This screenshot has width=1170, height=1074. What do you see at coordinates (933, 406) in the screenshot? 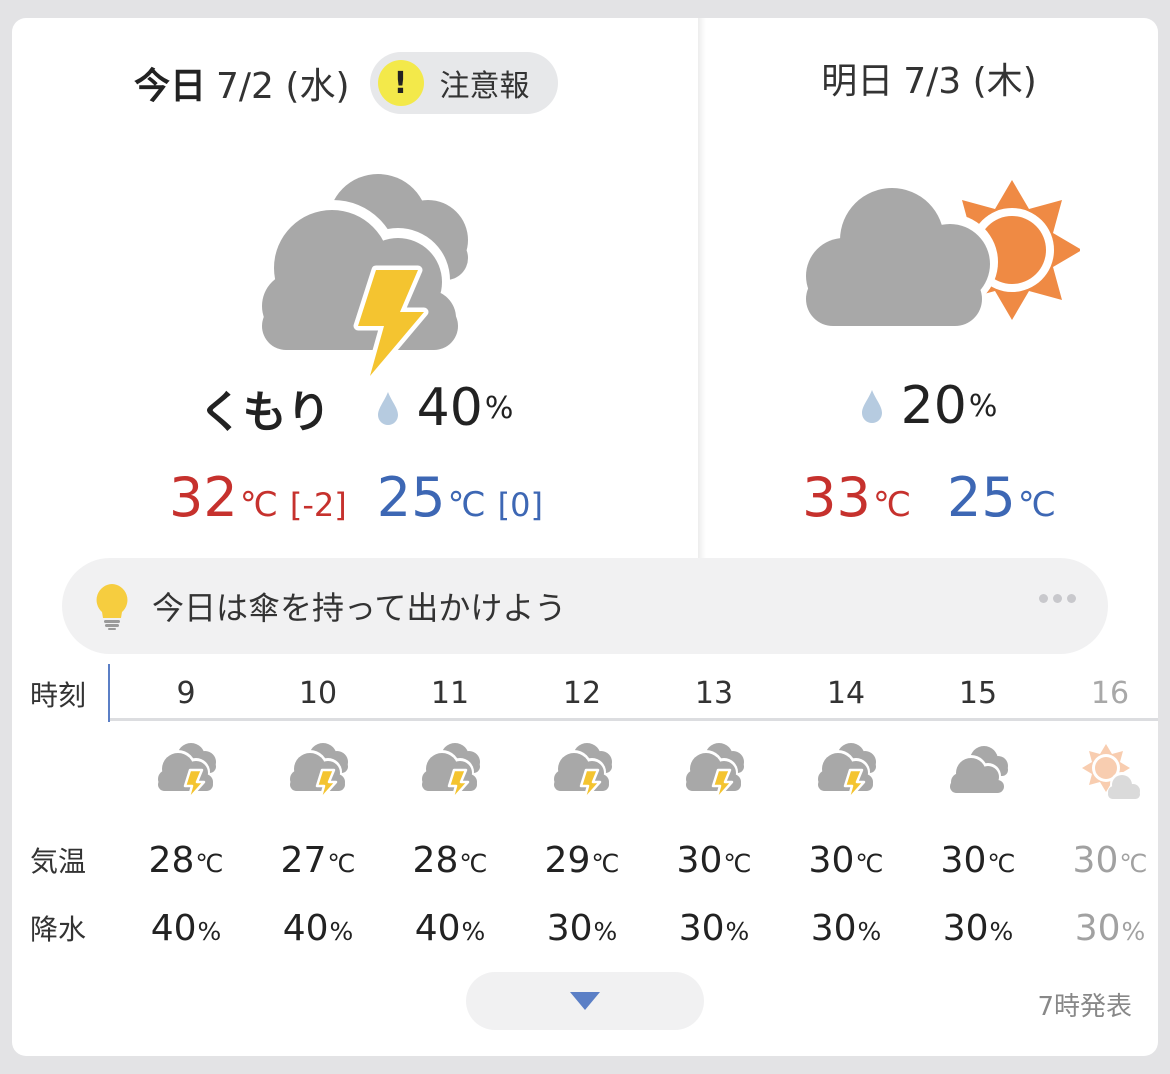
I see `tomorrow-precip-value: 20` at bounding box center [933, 406].